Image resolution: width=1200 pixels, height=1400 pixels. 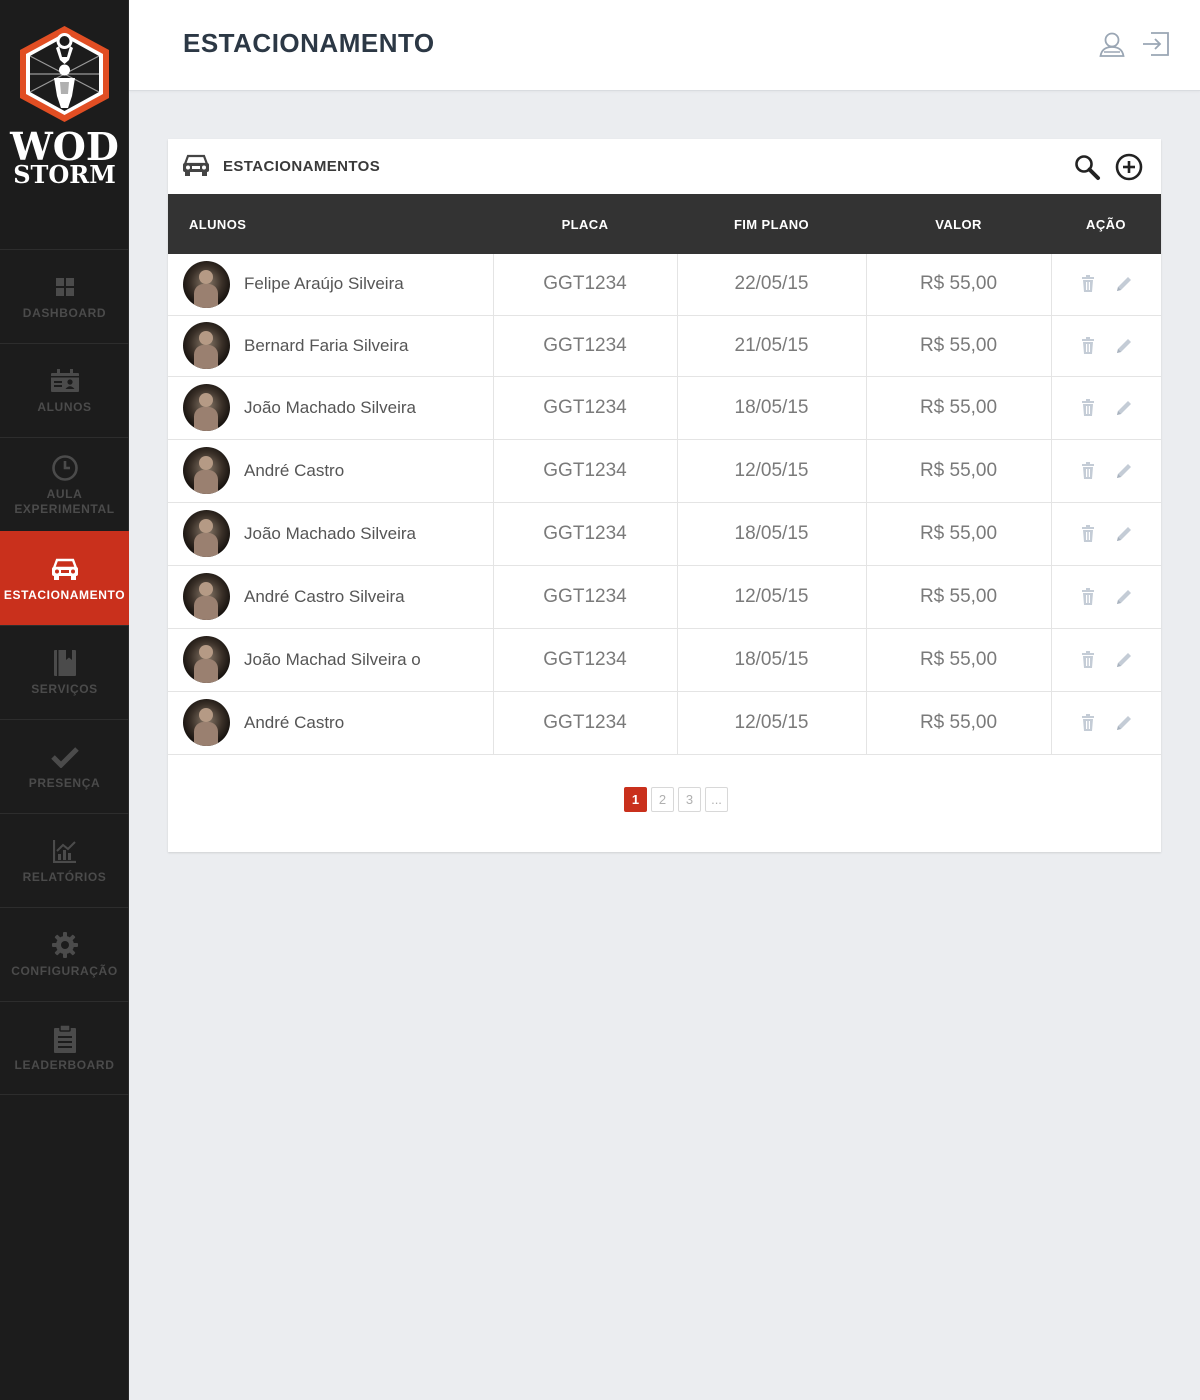 What do you see at coordinates (772, 660) in the screenshot?
I see `cell-fim-plano: 18/05/15` at bounding box center [772, 660].